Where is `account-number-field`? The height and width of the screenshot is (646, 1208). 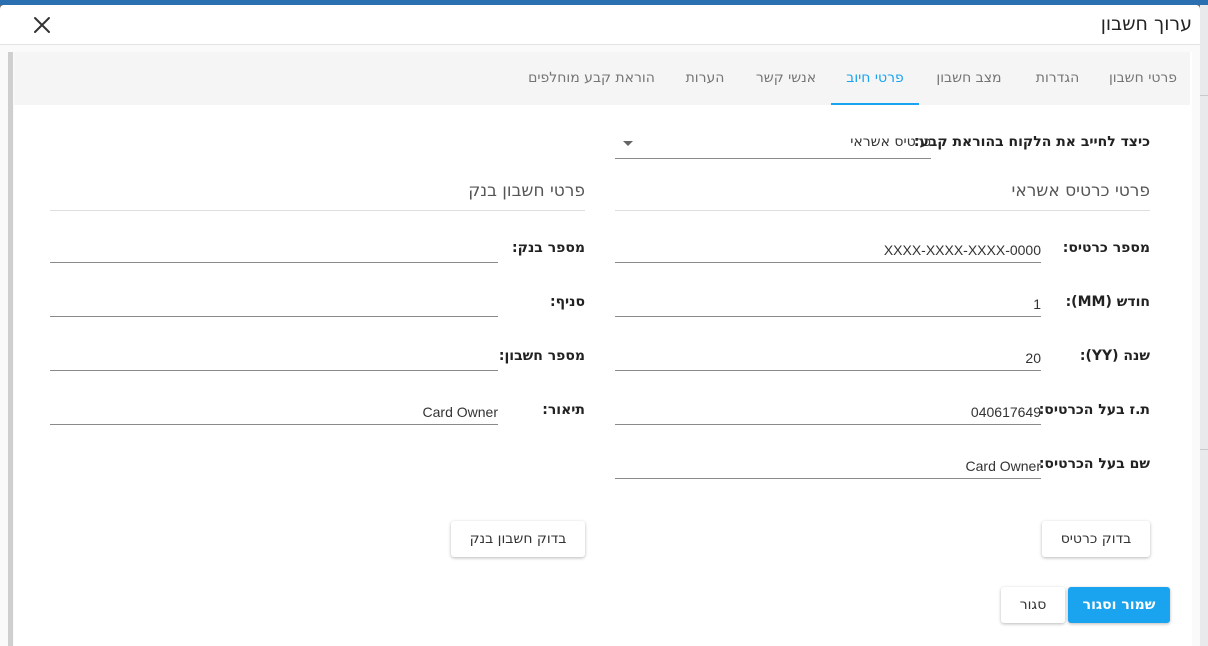 account-number-field is located at coordinates (274, 358).